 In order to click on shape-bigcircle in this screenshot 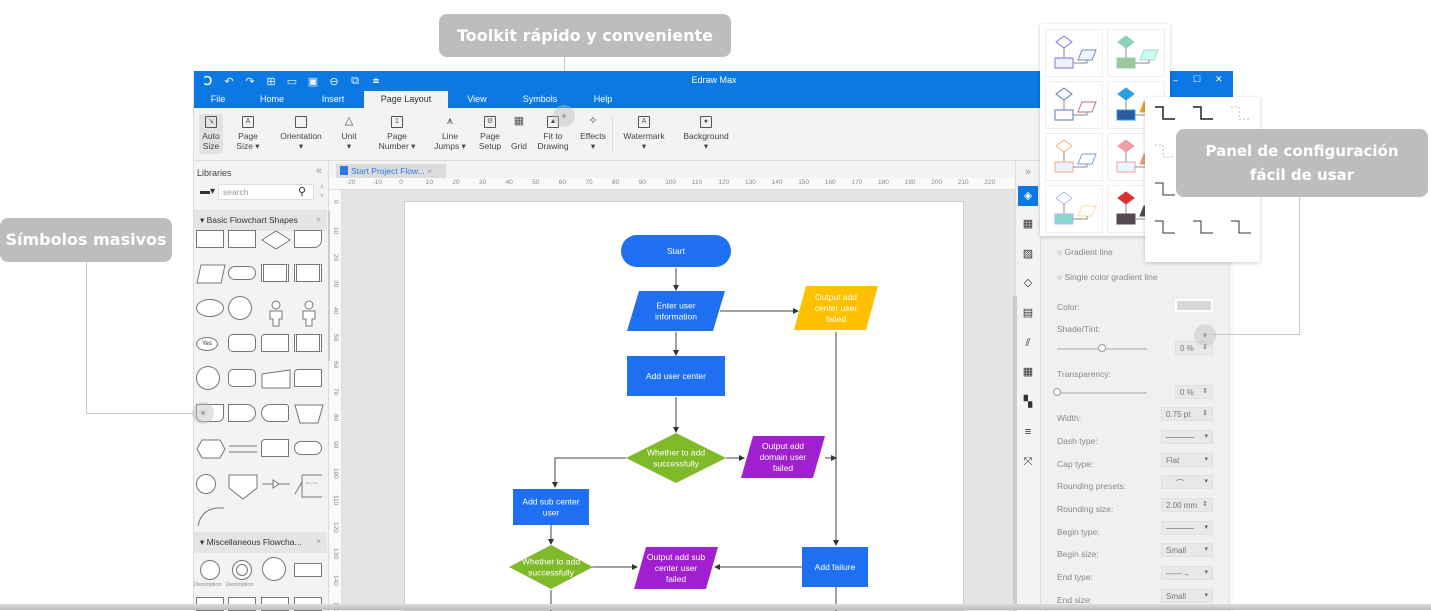, I will do `click(274, 569)`.